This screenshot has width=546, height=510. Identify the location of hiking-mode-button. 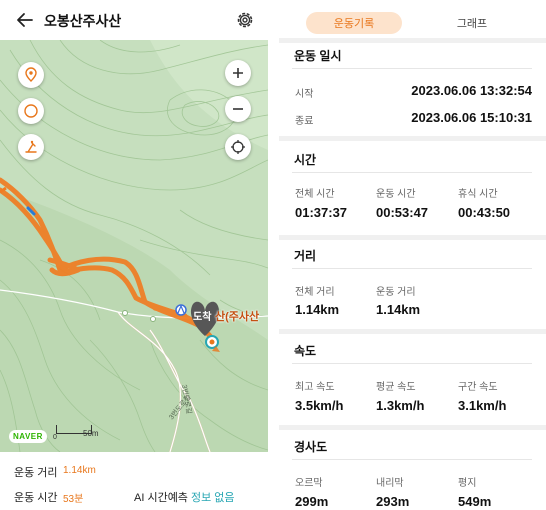
(31, 147).